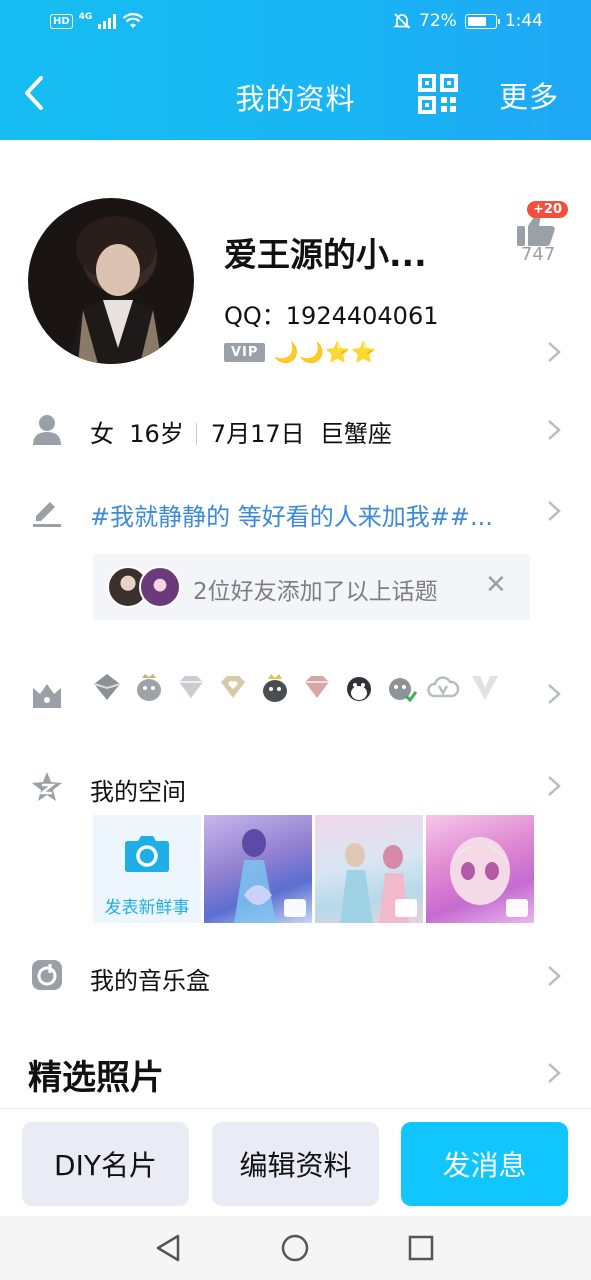 The height and width of the screenshot is (1280, 591). Describe the element at coordinates (325, 352) in the screenshot. I see `level-icons: 🌙🌙⭐⭐` at that location.